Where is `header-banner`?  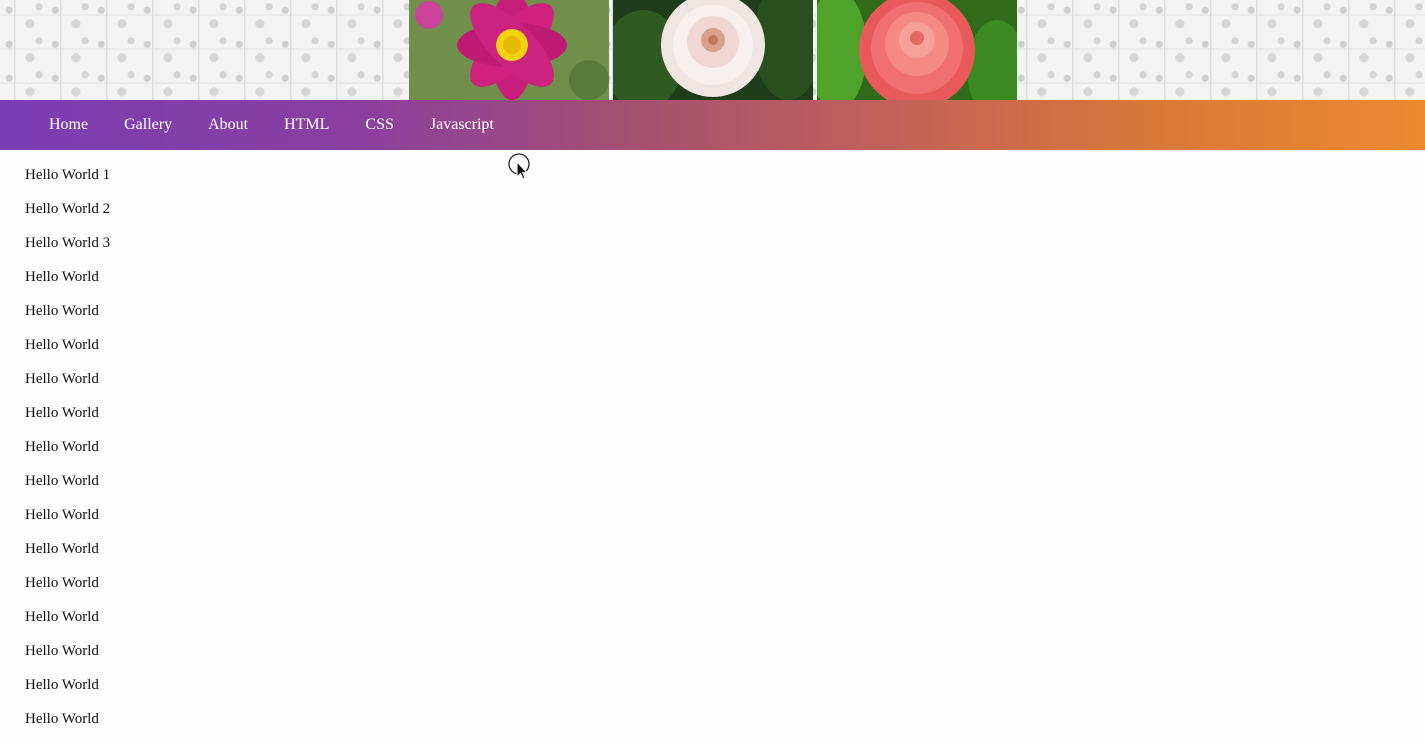 header-banner is located at coordinates (712, 50).